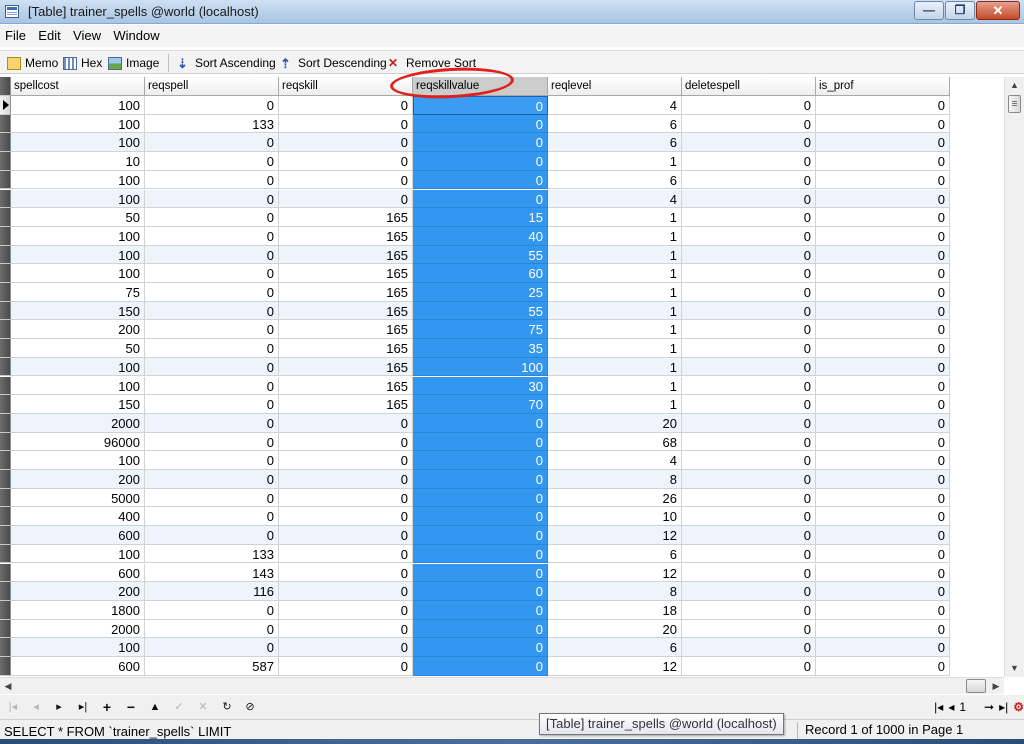  I want to click on cell-spellcost: 150, so click(78, 311).